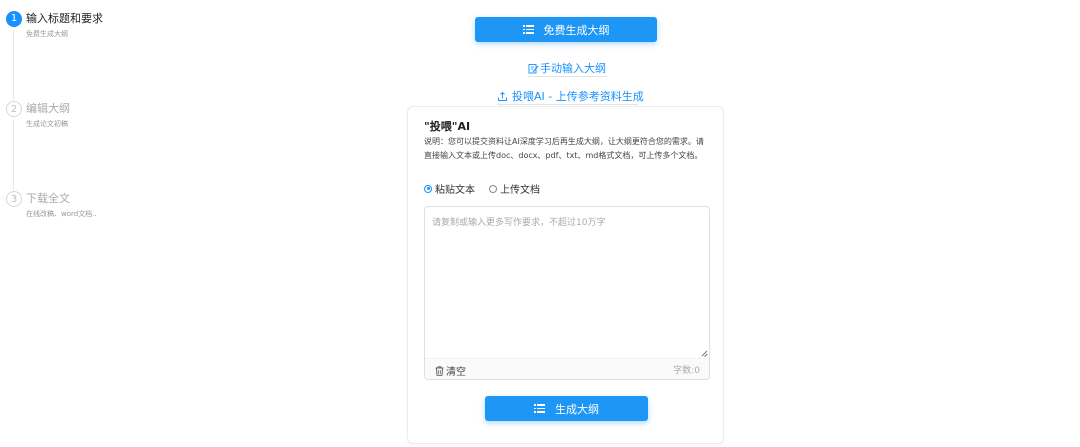  I want to click on step-number: 3, so click(14, 199).